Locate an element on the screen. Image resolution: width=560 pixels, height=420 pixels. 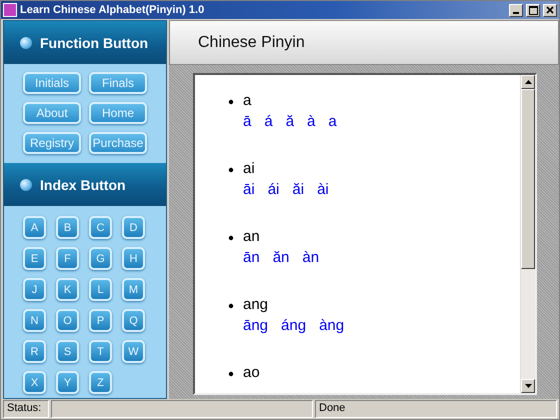
scrollbar is located at coordinates (527, 234).